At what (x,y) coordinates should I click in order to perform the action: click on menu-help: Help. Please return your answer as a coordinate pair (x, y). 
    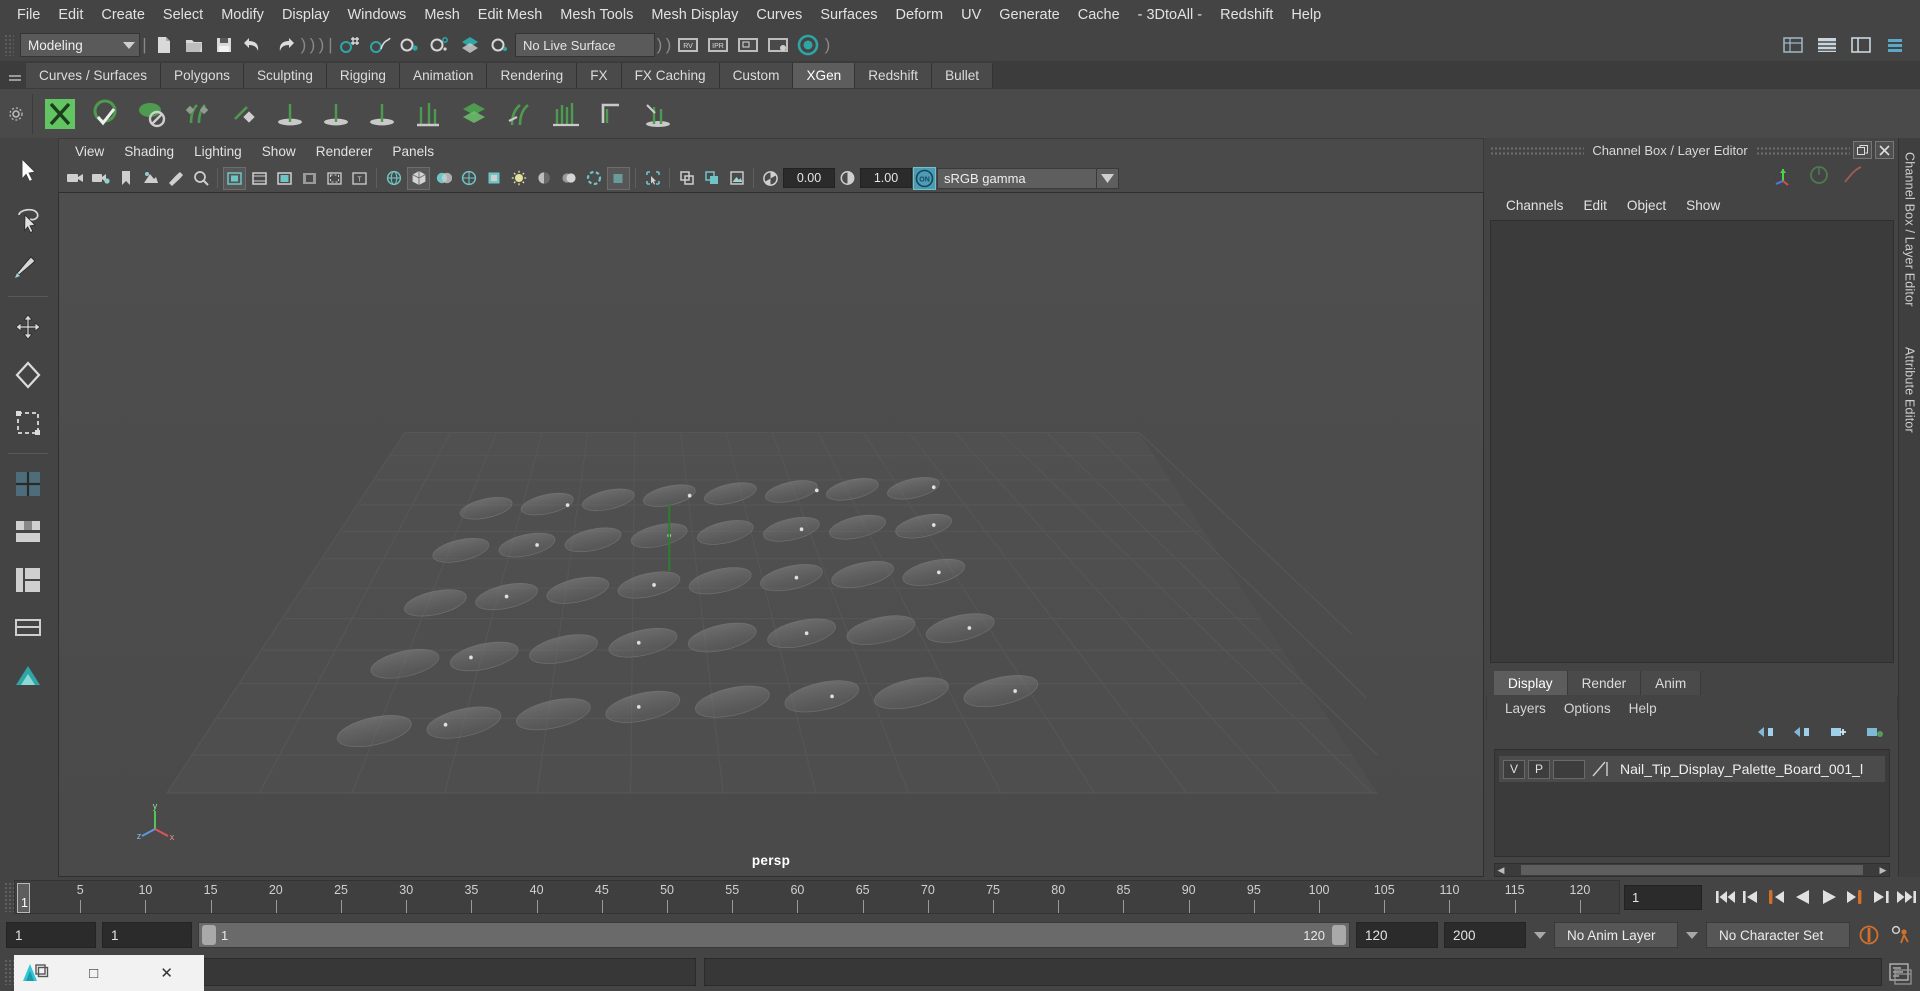
    Looking at the image, I should click on (1306, 15).